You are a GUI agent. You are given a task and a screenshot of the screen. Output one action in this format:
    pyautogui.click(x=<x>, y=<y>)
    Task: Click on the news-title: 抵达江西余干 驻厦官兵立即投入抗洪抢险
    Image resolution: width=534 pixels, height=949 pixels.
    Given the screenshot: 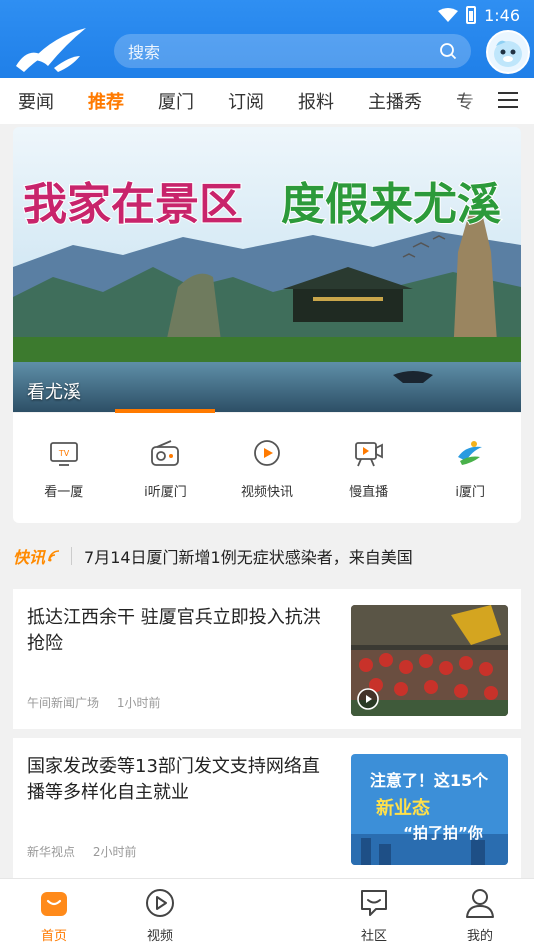 What is the action you would take?
    pyautogui.click(x=174, y=630)
    